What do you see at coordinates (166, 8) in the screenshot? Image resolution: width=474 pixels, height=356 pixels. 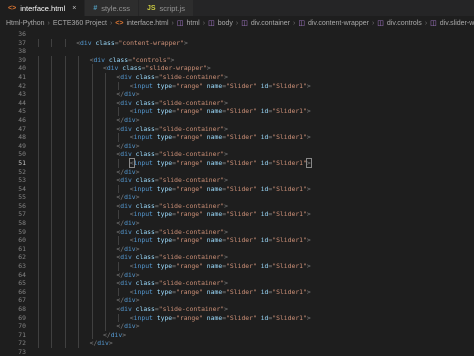 I see `tab-script-js: JS script.js` at bounding box center [166, 8].